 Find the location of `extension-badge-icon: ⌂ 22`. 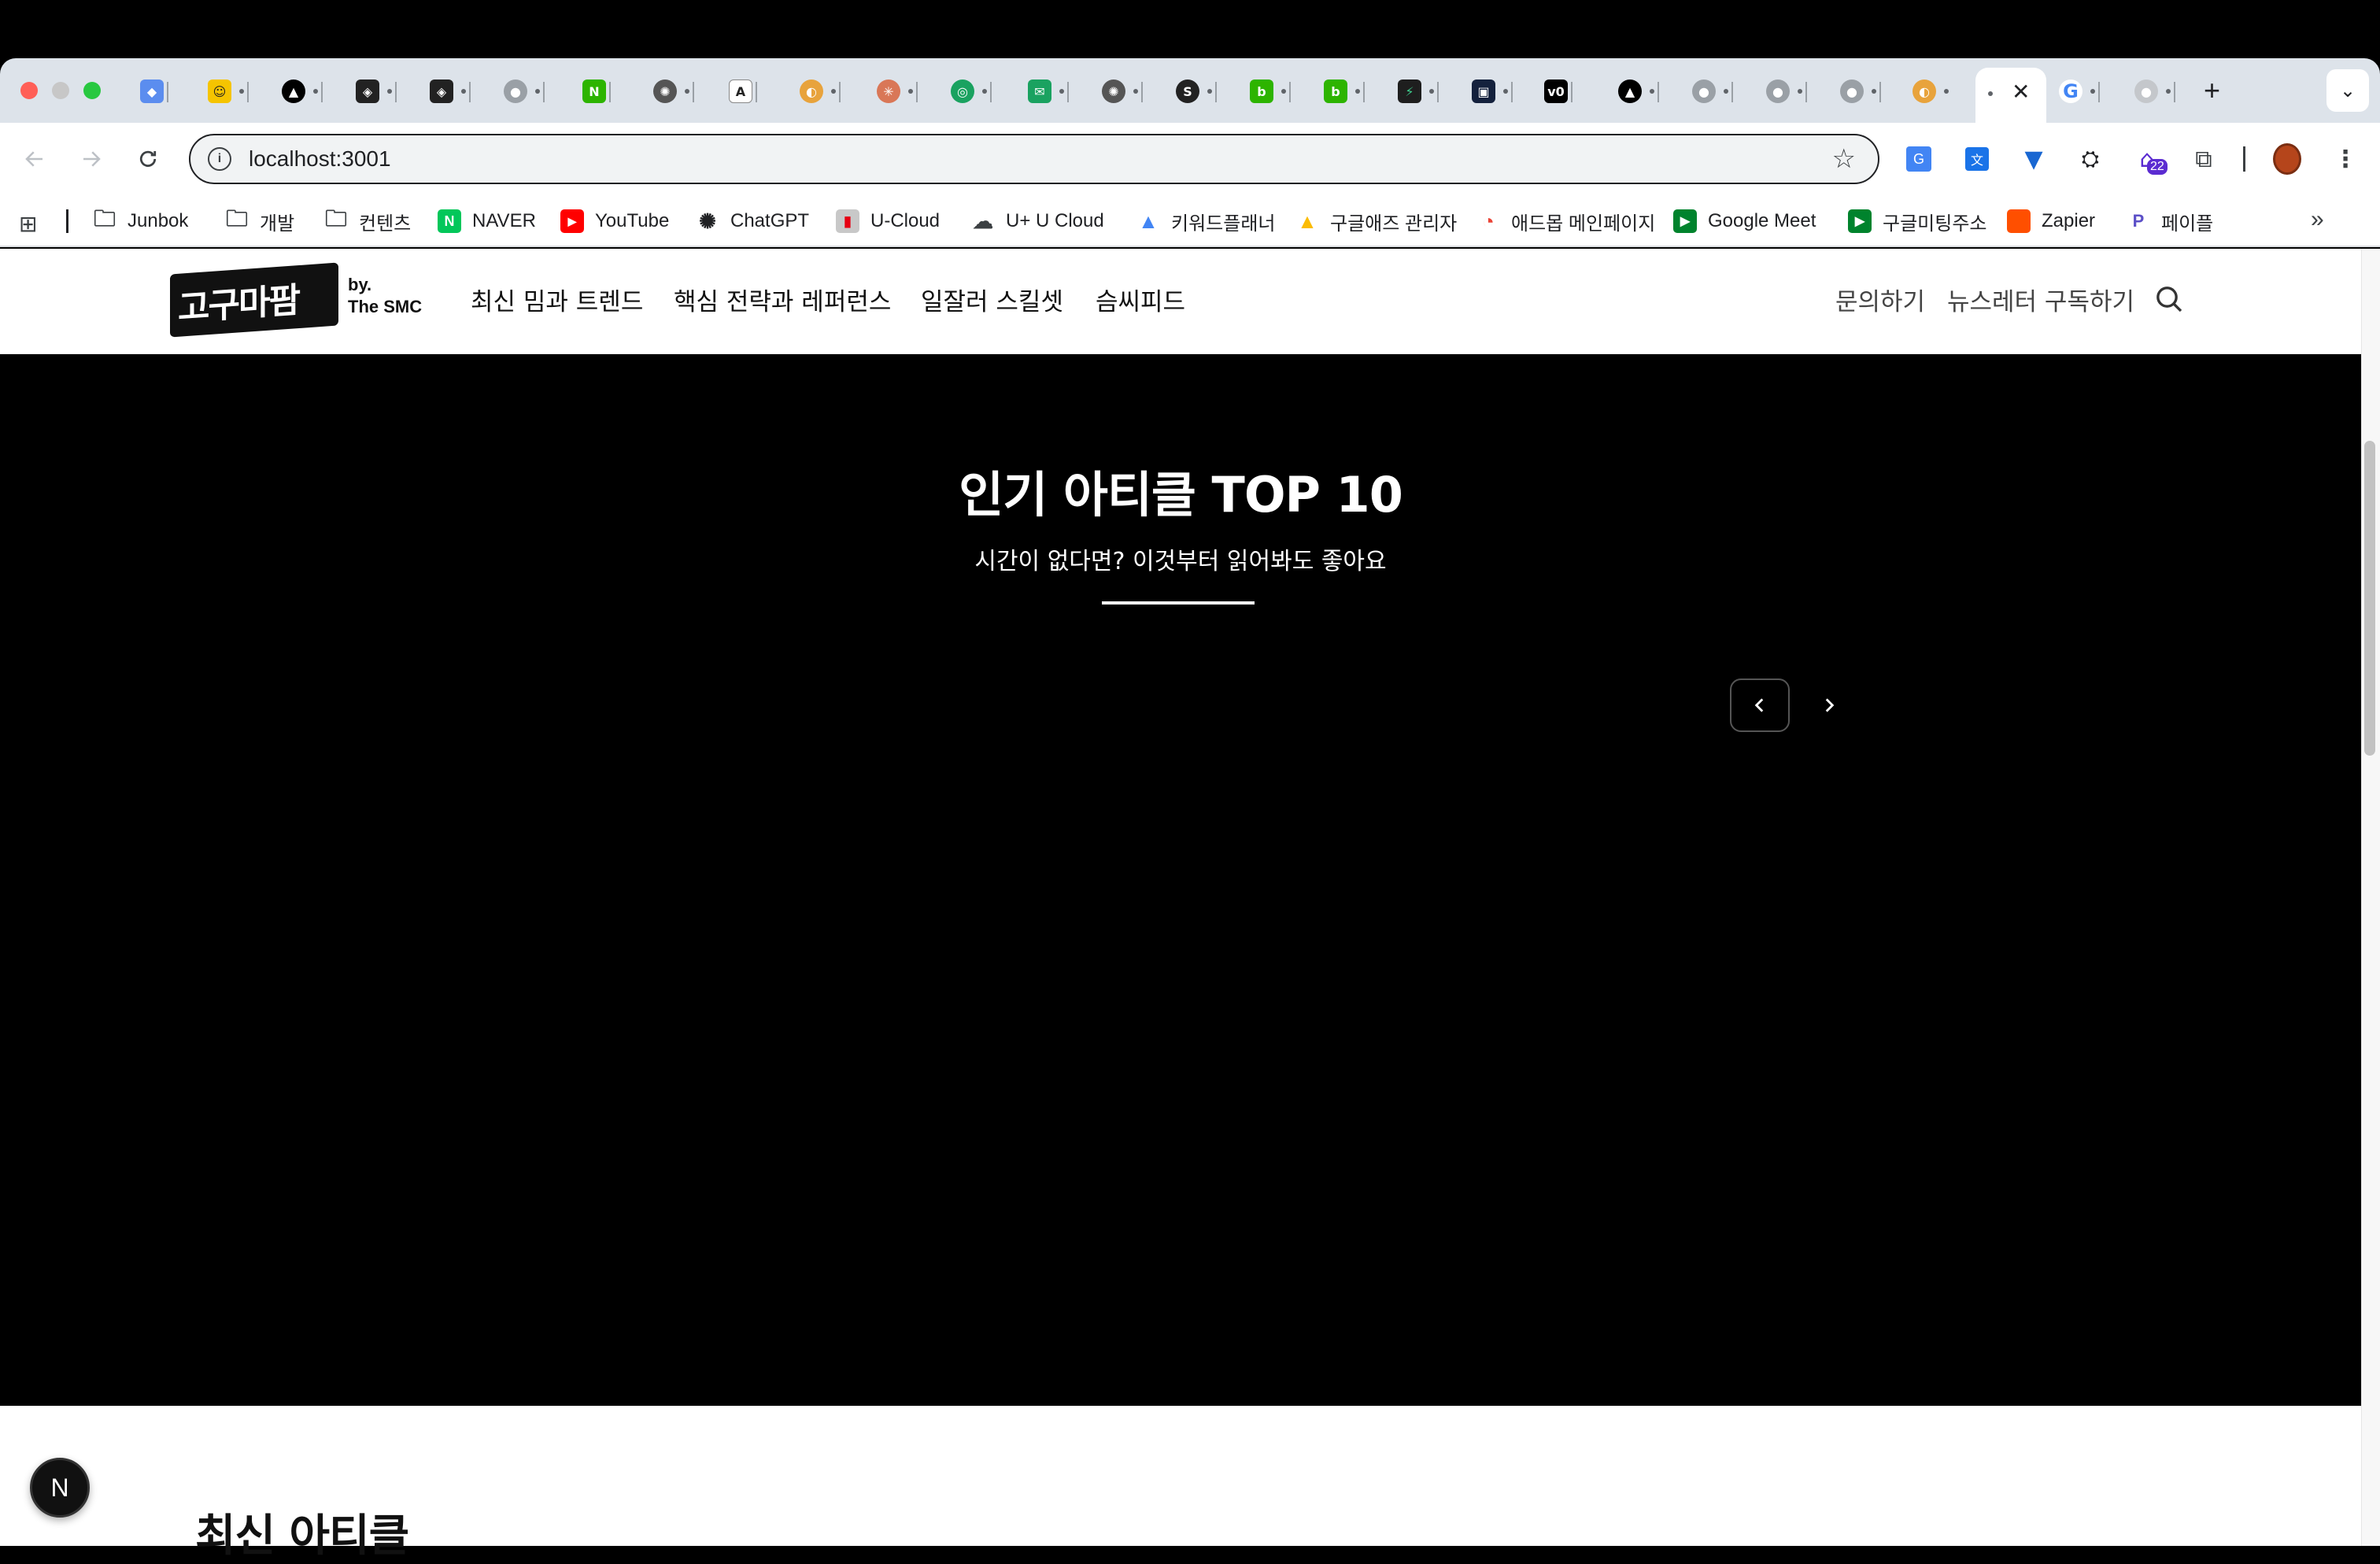

extension-badge-icon: ⌂ 22 is located at coordinates (2150, 160).